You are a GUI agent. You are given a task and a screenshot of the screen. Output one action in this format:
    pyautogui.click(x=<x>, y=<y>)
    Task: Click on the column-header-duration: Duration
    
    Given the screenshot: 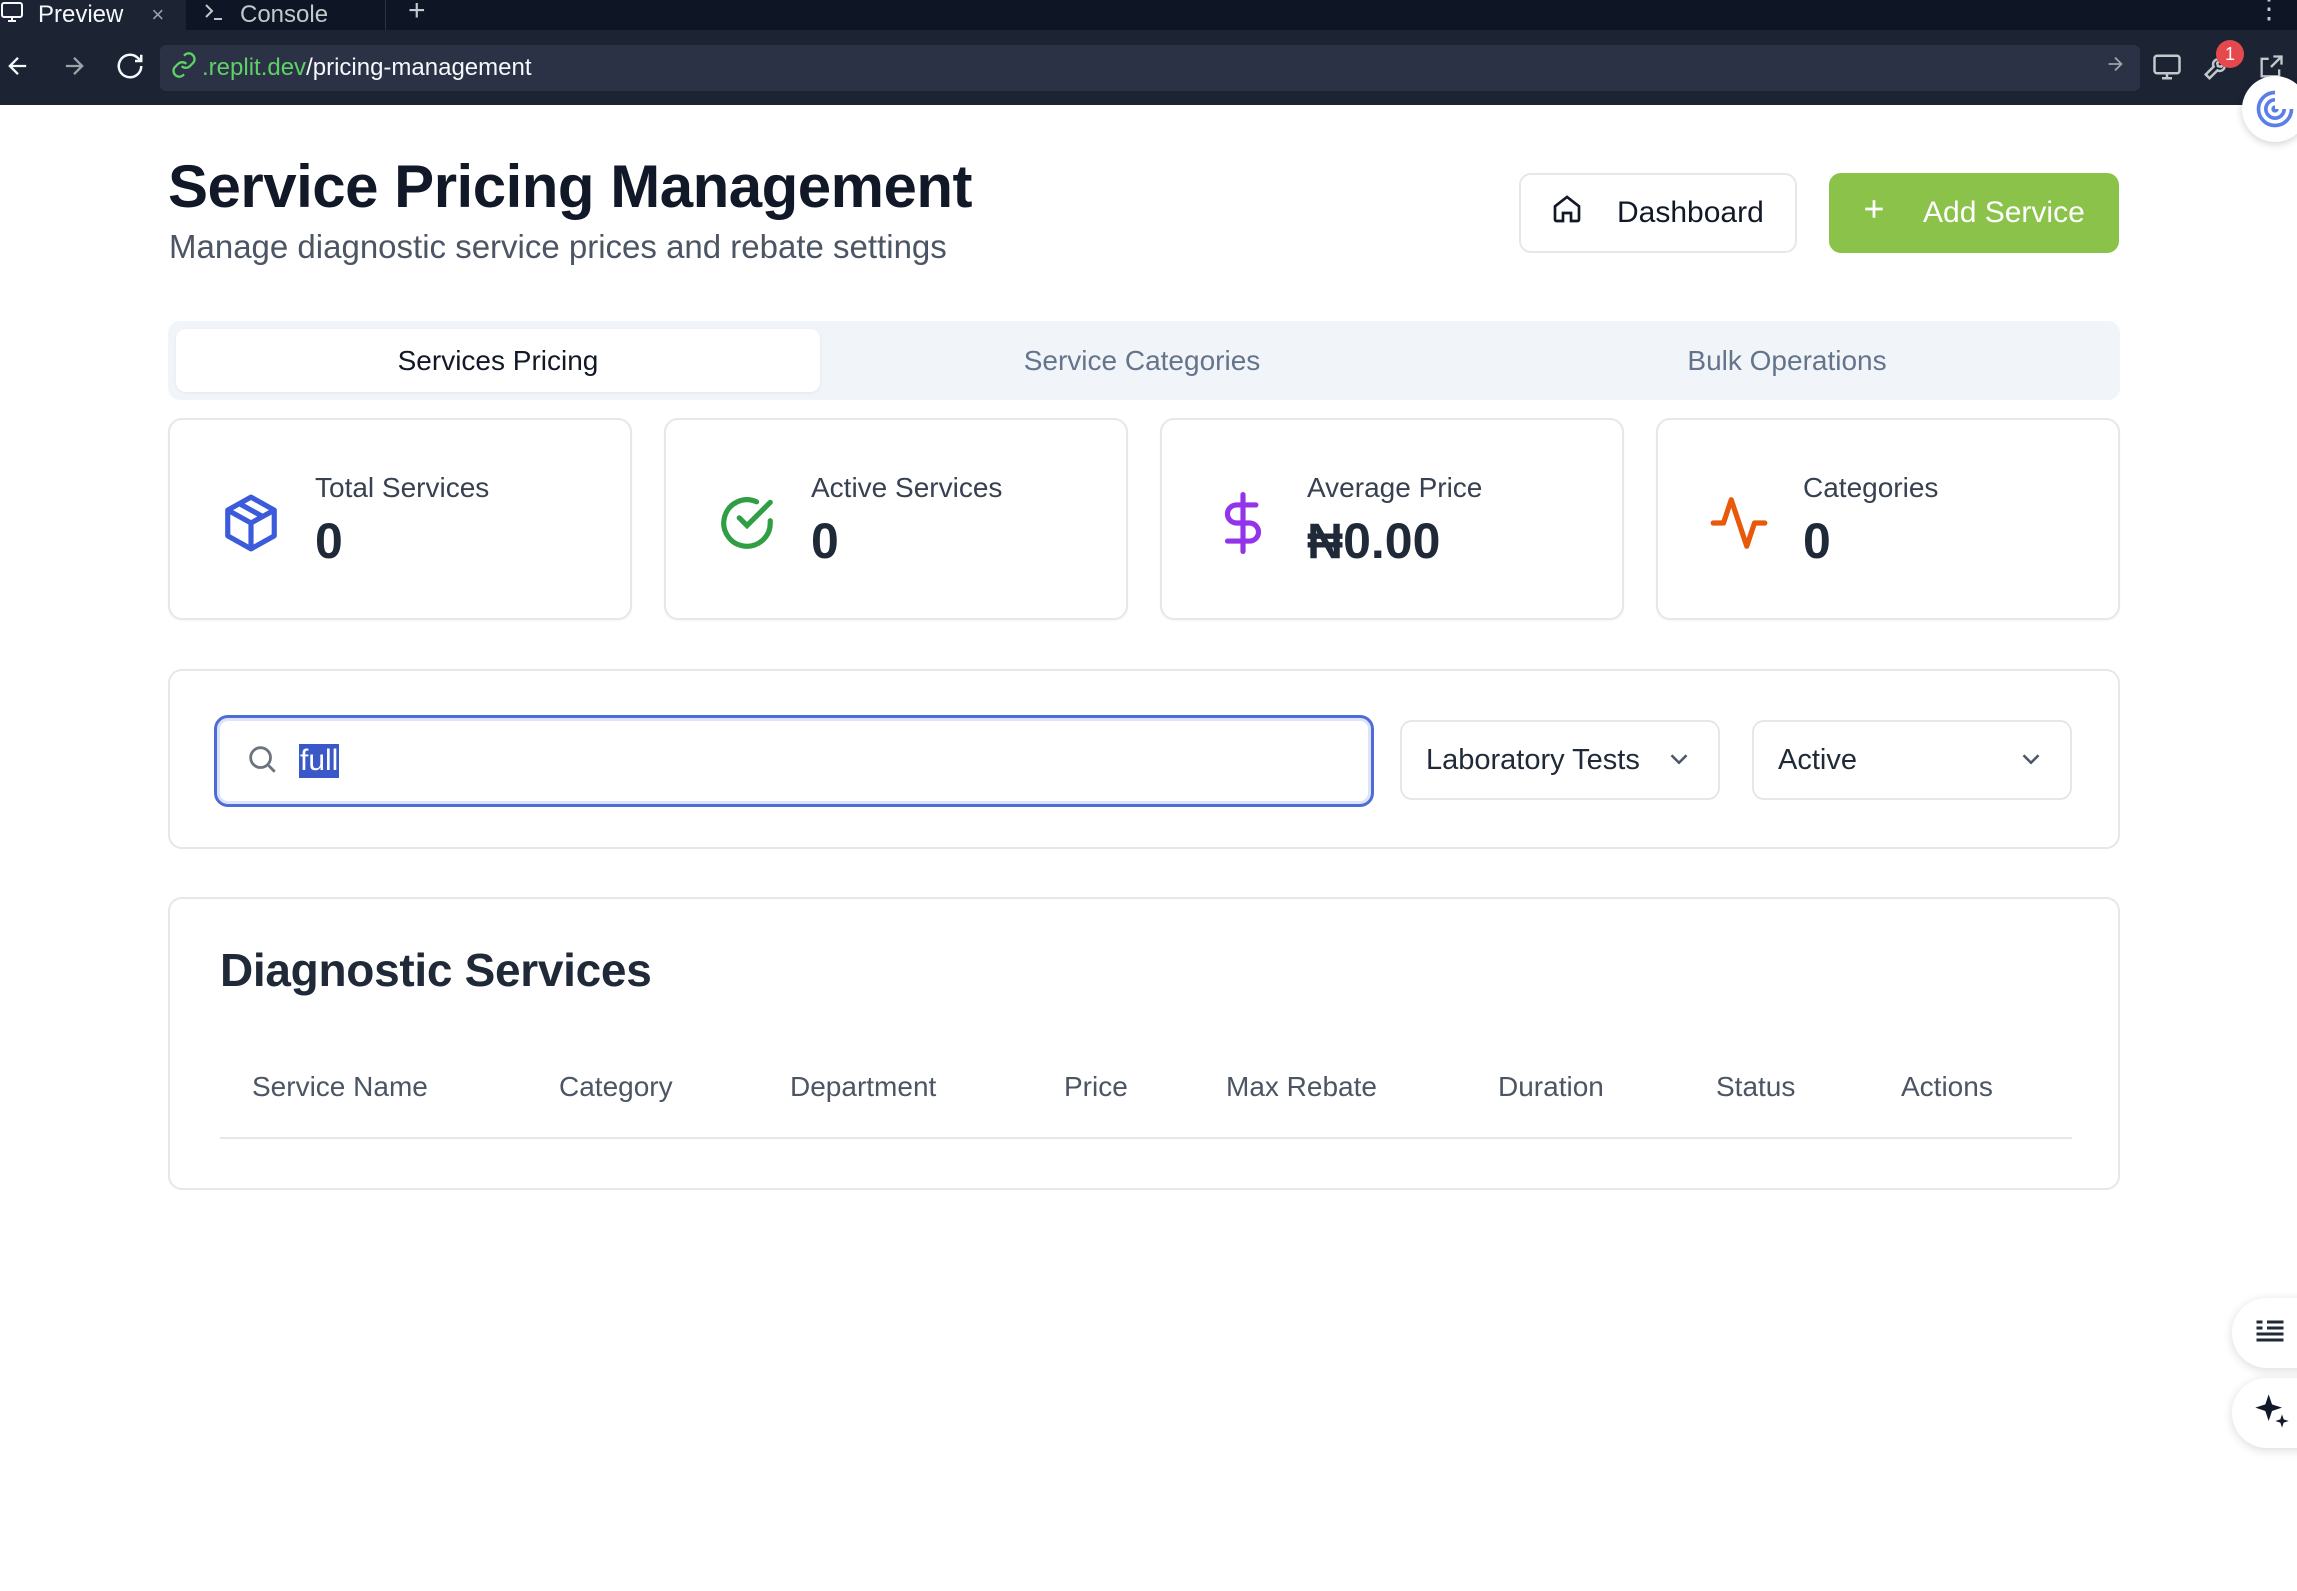 What is the action you would take?
    pyautogui.click(x=1551, y=1087)
    